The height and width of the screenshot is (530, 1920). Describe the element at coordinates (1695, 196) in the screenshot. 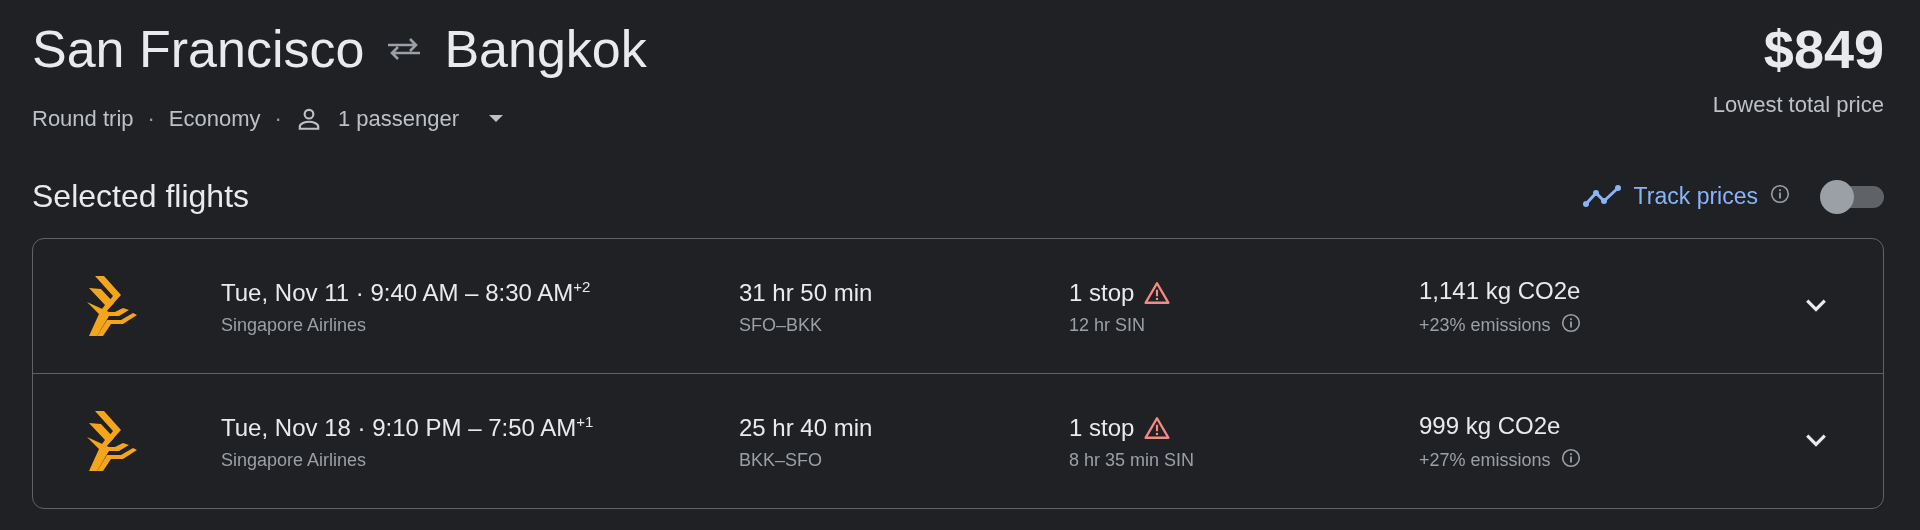

I see `track-prices-link: Track prices` at that location.